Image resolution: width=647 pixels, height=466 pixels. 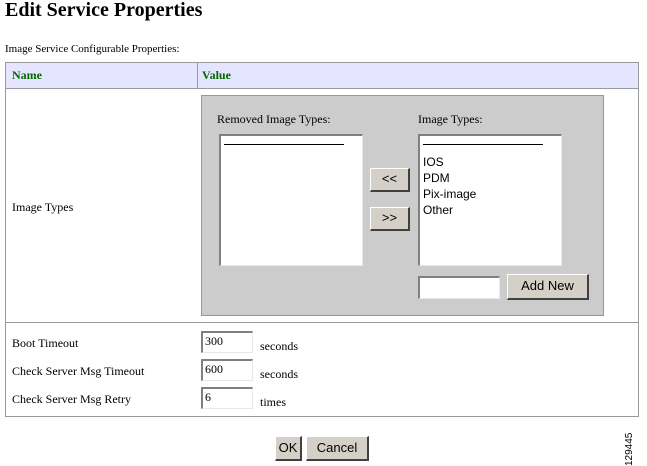 I want to click on removed-image-types-caption: Removed Image Types:, so click(x=274, y=119).